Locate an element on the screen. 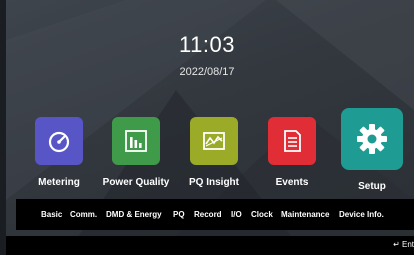 The image size is (414, 255). setup-label: Setup is located at coordinates (372, 186).